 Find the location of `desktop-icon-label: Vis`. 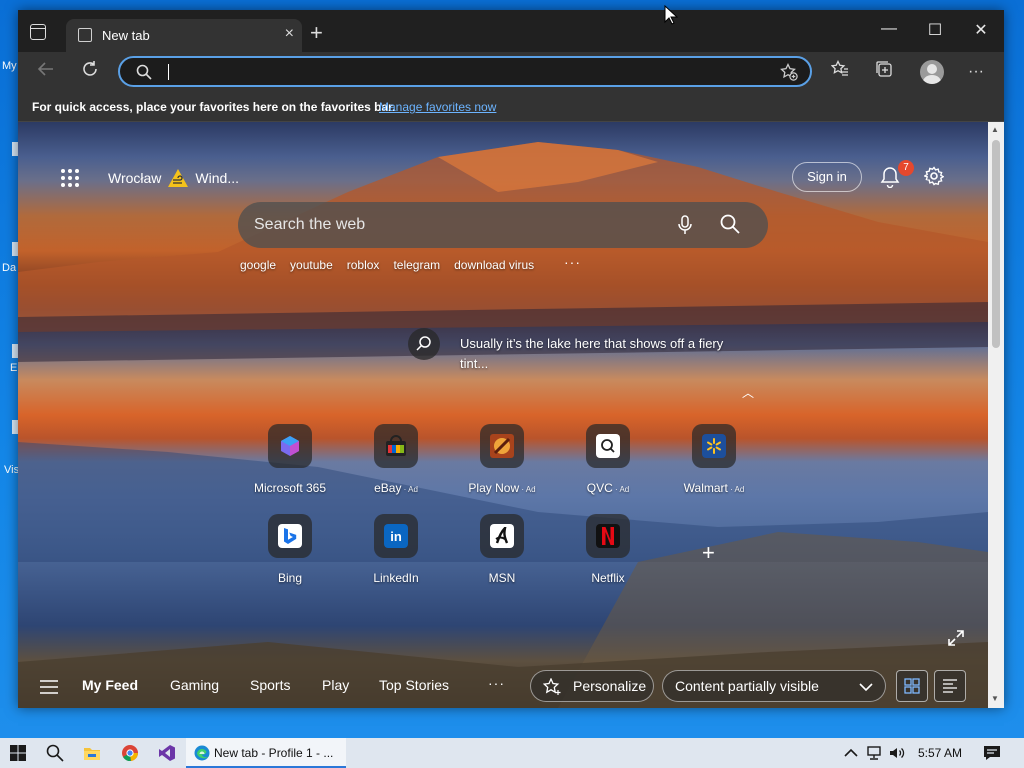

desktop-icon-label: Vis is located at coordinates (12, 470).